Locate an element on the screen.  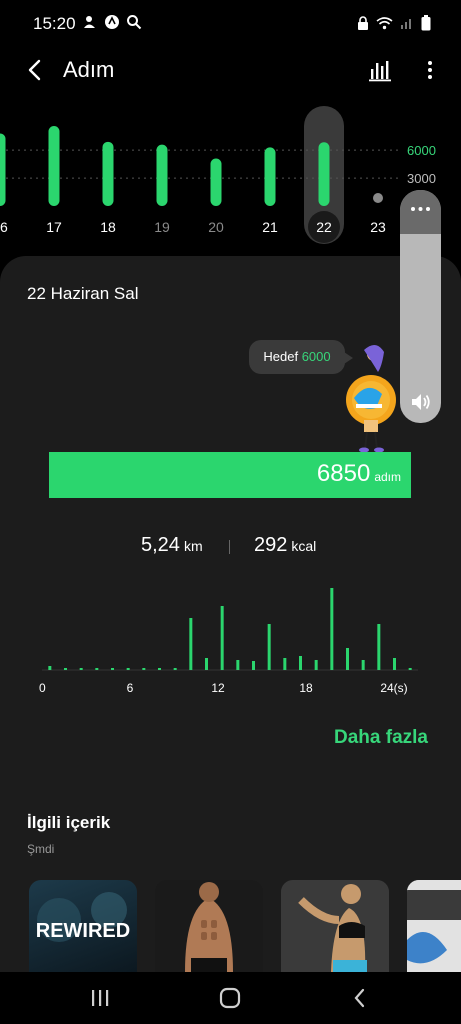
hour-tick-label: 18 is located at coordinates (306, 688).